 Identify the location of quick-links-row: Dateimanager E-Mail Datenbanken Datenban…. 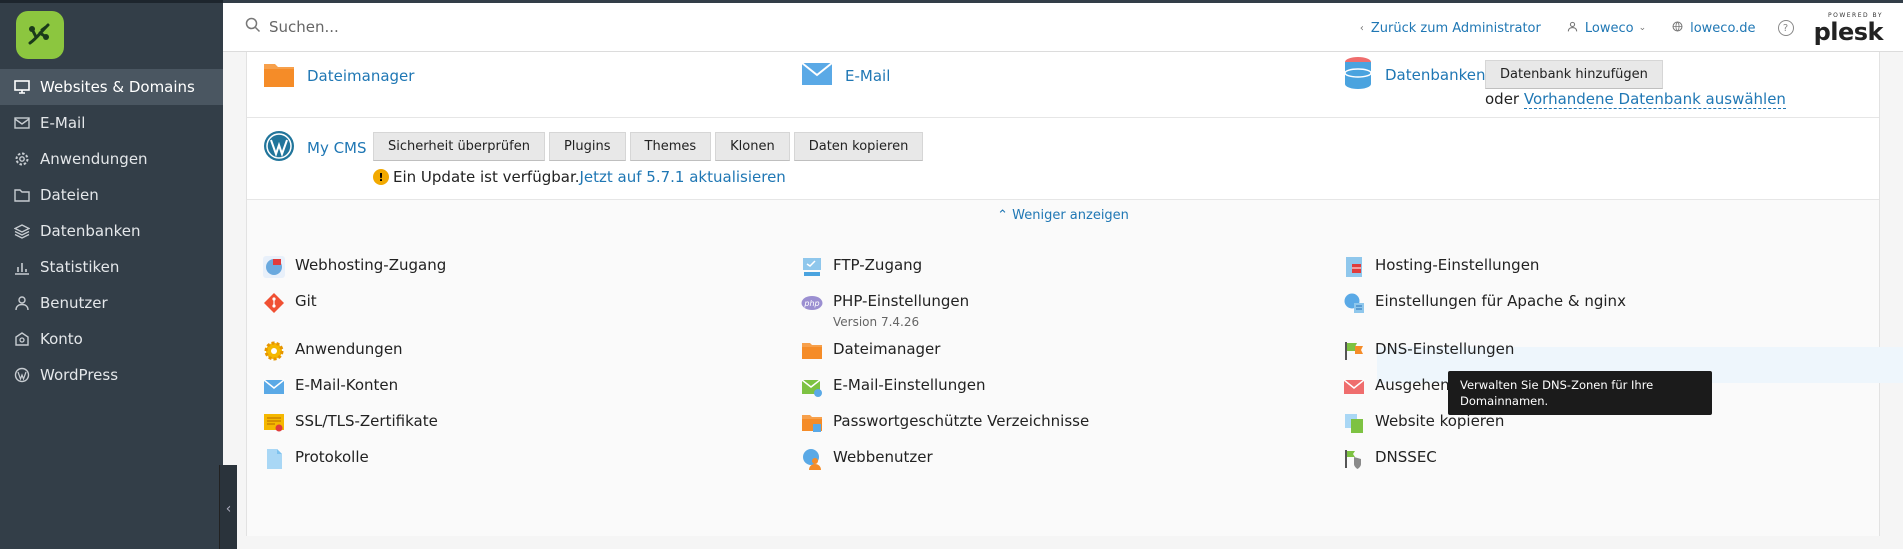
(1063, 85).